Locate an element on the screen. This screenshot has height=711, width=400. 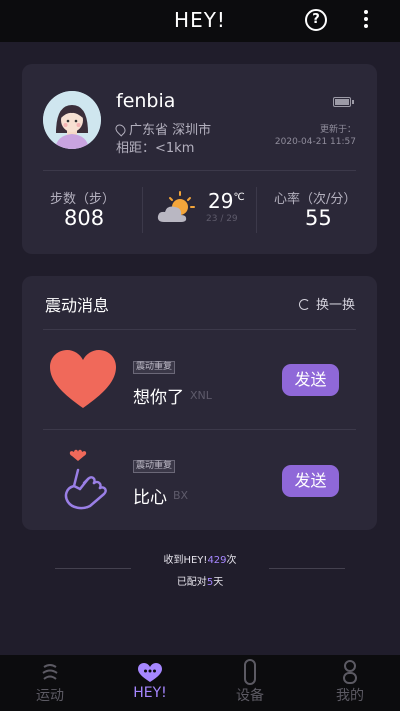
message-code: XNL is located at coordinates (201, 395).